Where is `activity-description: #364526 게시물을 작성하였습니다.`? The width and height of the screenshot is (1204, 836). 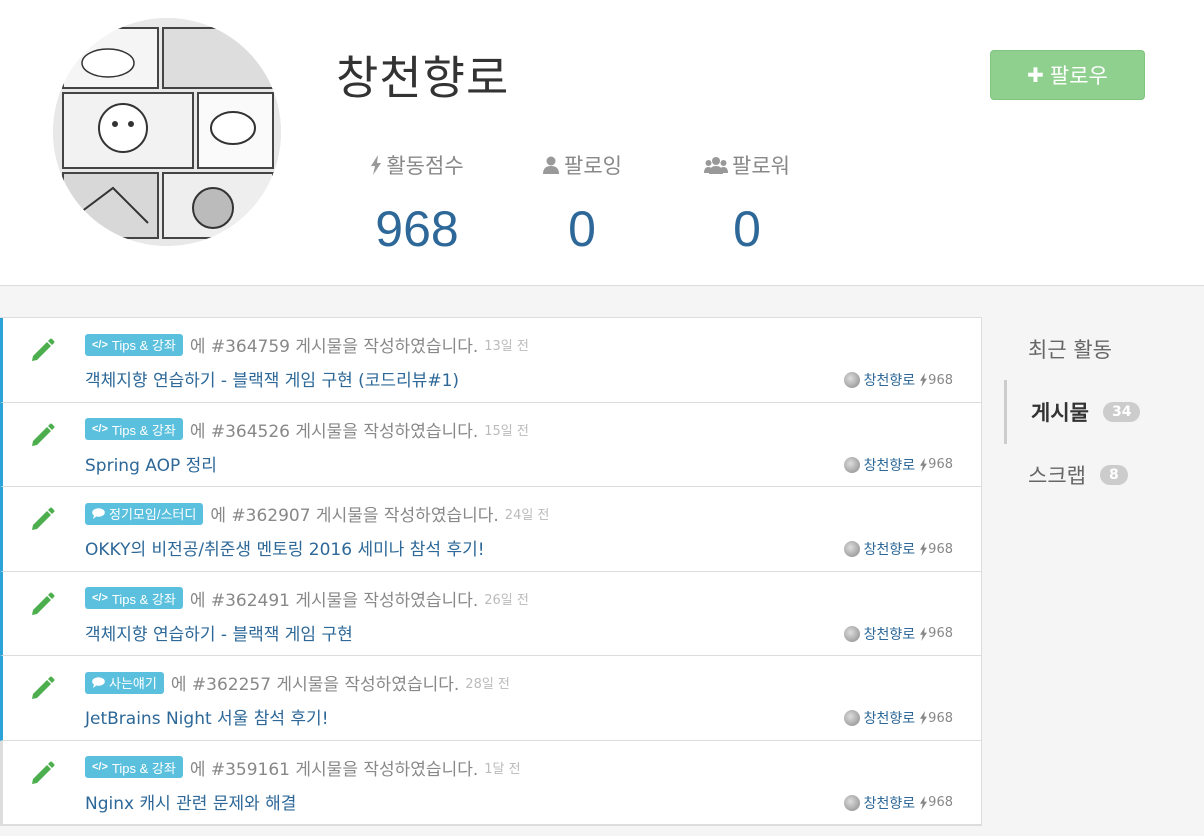
activity-description: #364526 게시물을 작성하였습니다. is located at coordinates (344, 431).